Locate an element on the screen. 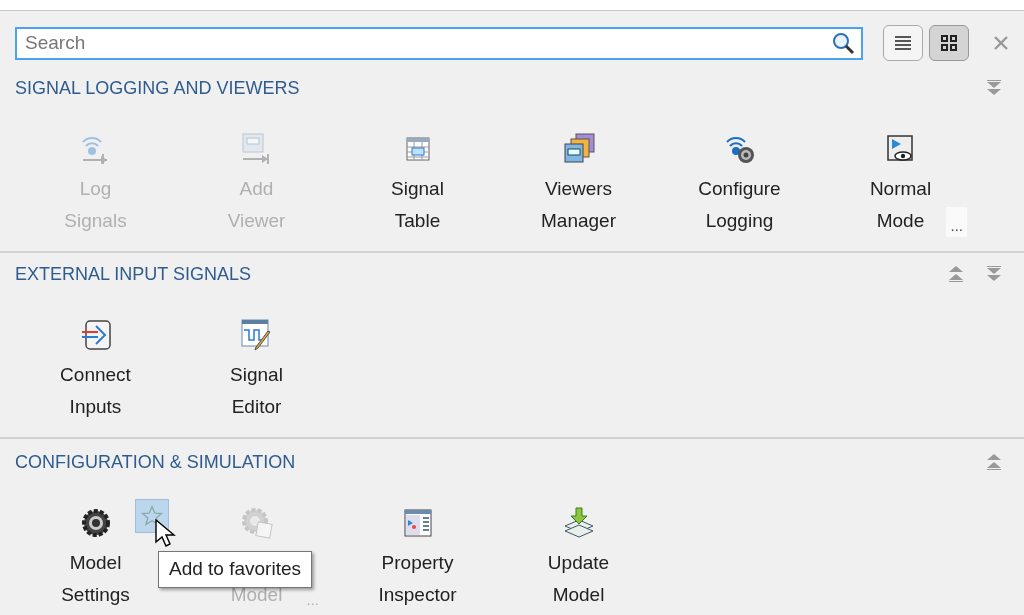  section-title: CONFIGURATION & SIMULATION is located at coordinates (155, 462).